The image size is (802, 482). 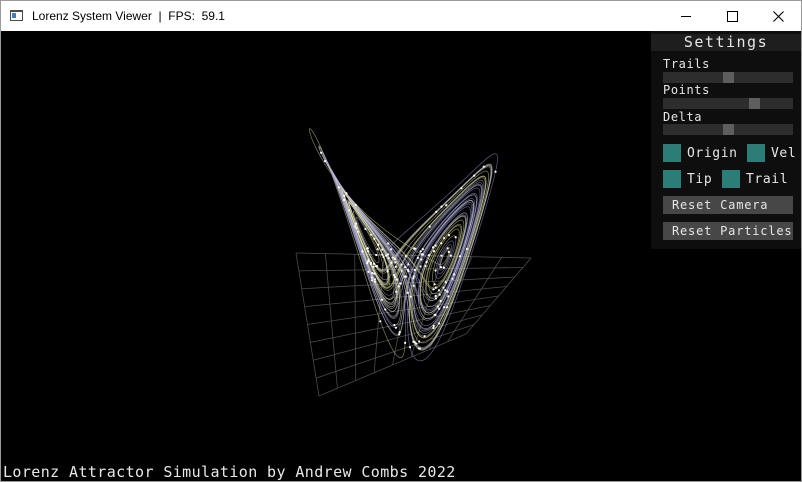 What do you see at coordinates (686, 64) in the screenshot?
I see `trails-slider-label: Trails` at bounding box center [686, 64].